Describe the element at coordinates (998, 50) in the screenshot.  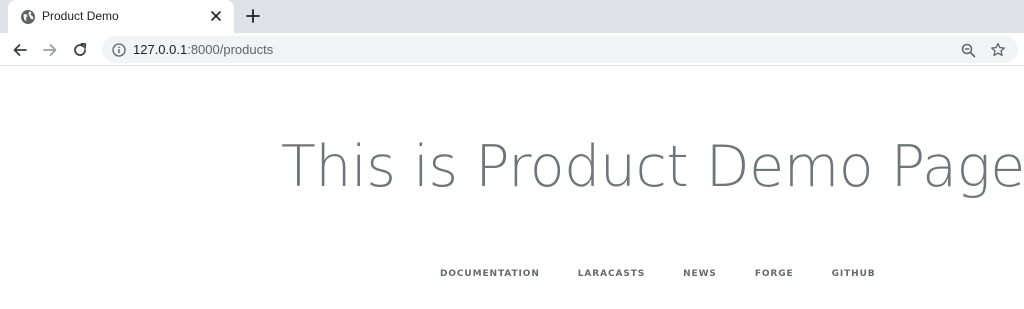
I see `bookmark-star-icon` at that location.